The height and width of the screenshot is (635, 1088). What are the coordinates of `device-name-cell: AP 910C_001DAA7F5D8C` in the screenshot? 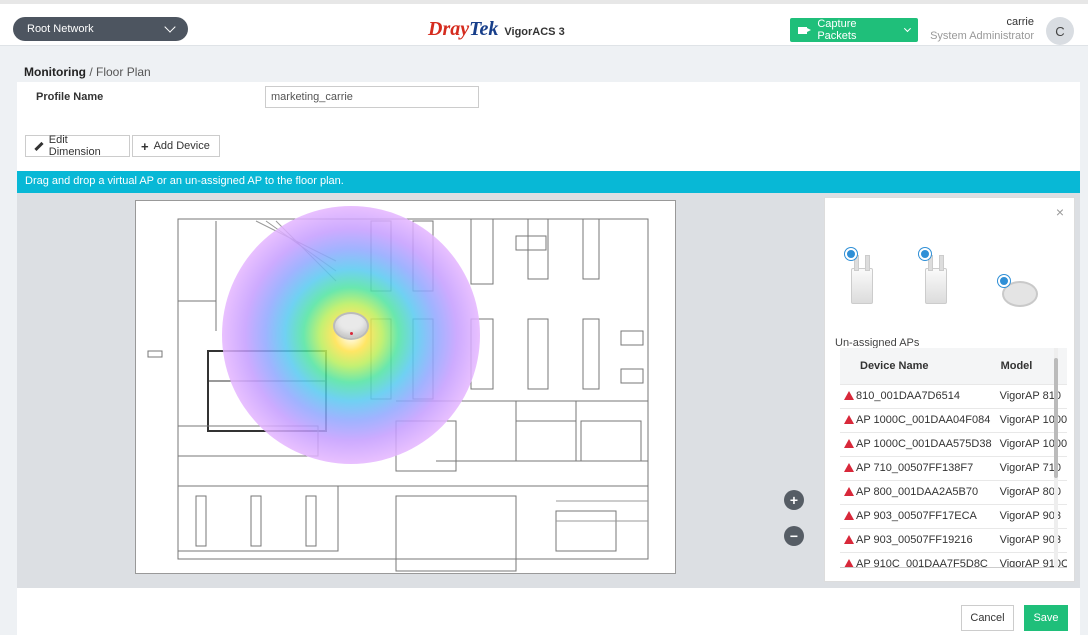 It's located at (918, 559).